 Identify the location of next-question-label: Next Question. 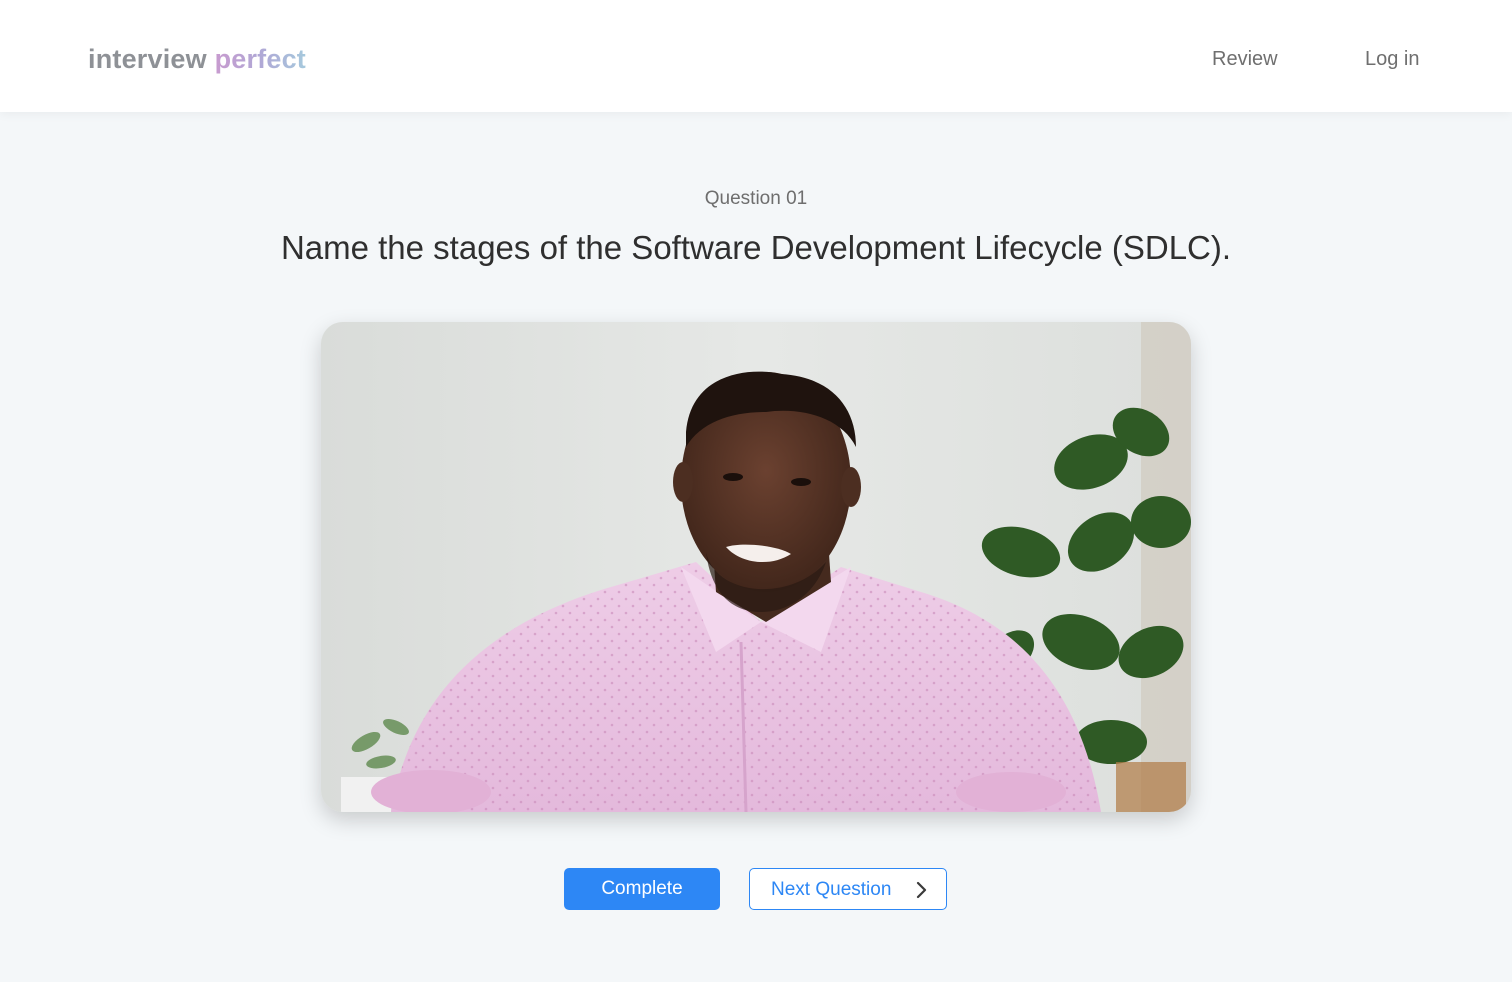
(831, 889).